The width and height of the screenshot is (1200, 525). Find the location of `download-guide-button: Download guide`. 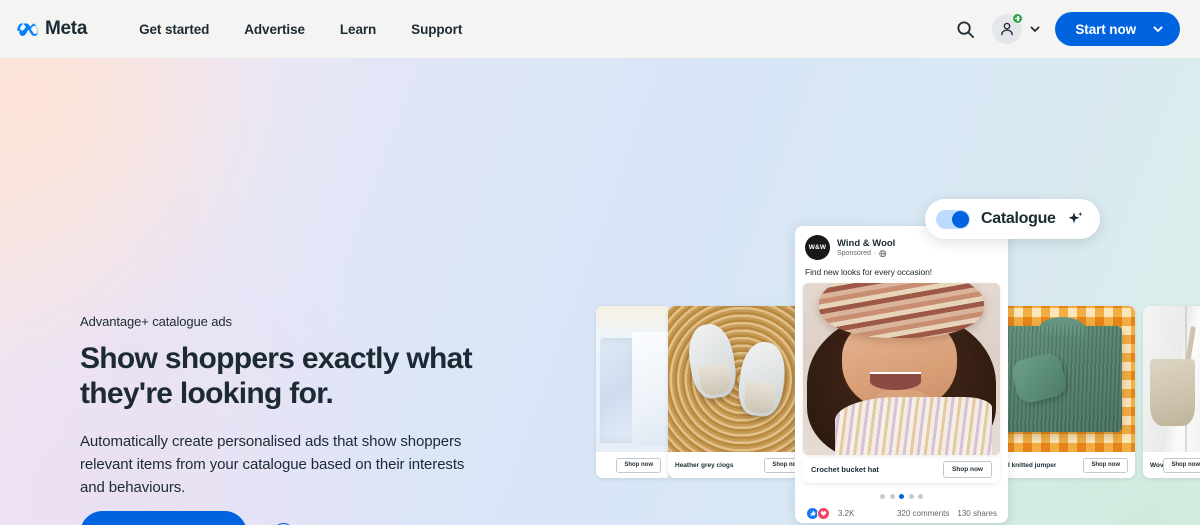

download-guide-button: Download guide is located at coordinates (163, 518).